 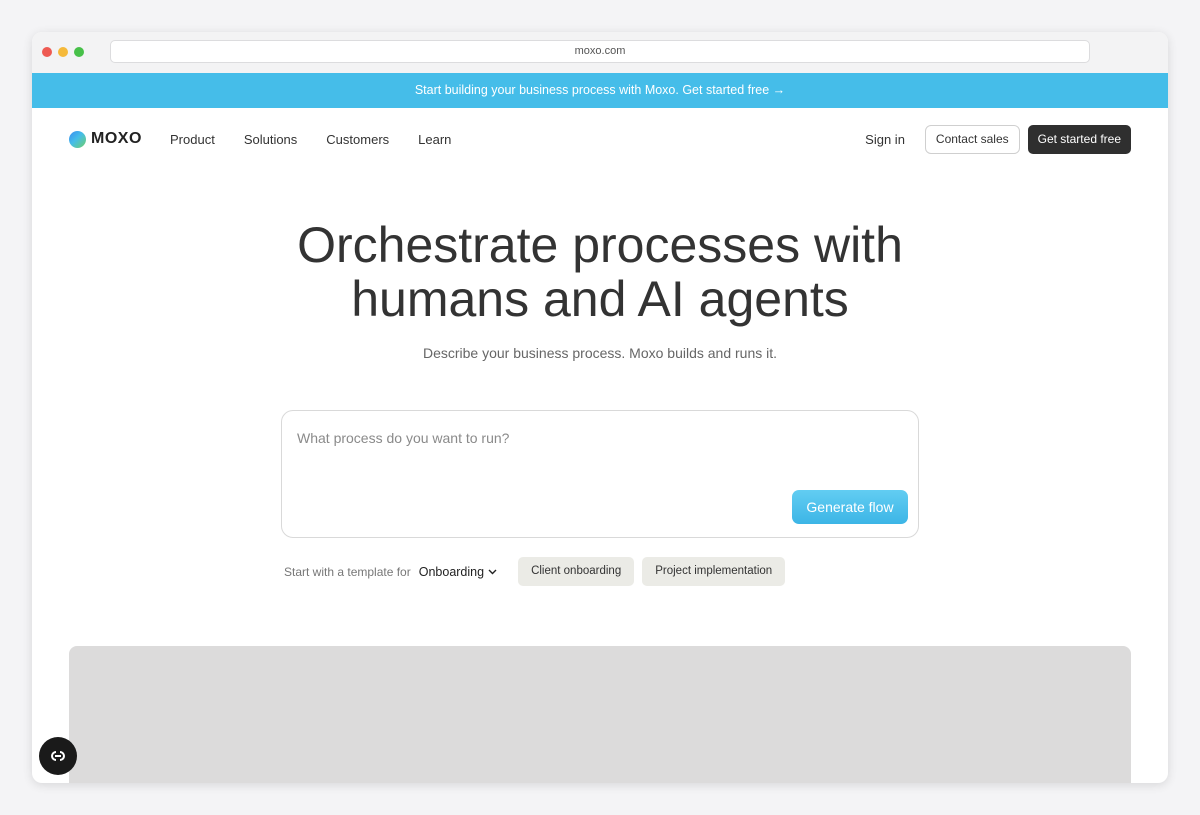 What do you see at coordinates (116, 138) in the screenshot?
I see `logo-text: MOXO` at bounding box center [116, 138].